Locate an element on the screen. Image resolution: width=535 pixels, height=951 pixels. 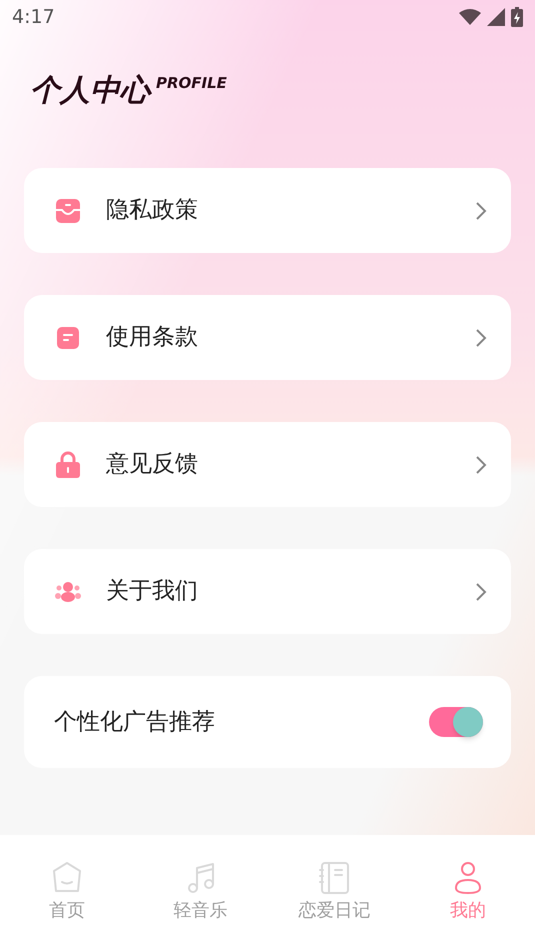
battery-icon is located at coordinates (517, 17).